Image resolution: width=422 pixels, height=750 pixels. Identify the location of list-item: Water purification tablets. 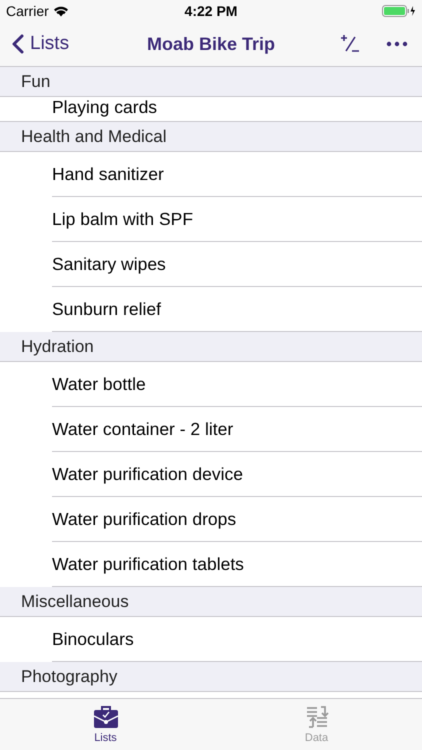
(148, 564).